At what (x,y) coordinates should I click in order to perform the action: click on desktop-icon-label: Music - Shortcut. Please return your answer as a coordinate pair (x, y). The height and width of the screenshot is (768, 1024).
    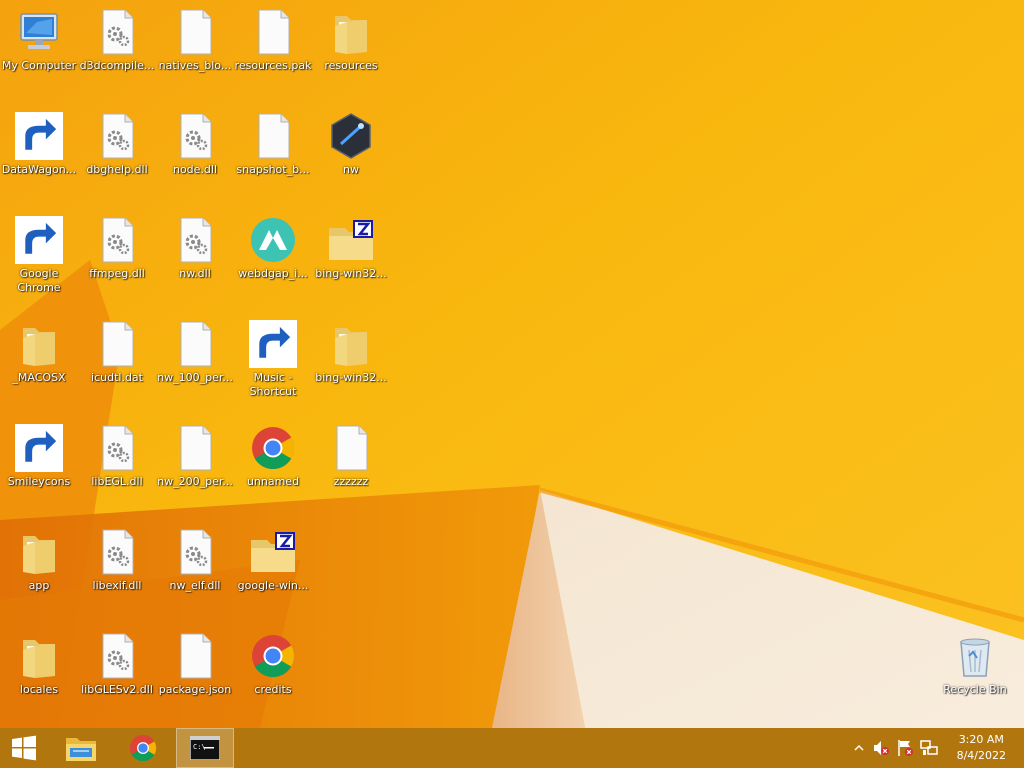
    Looking at the image, I should click on (273, 384).